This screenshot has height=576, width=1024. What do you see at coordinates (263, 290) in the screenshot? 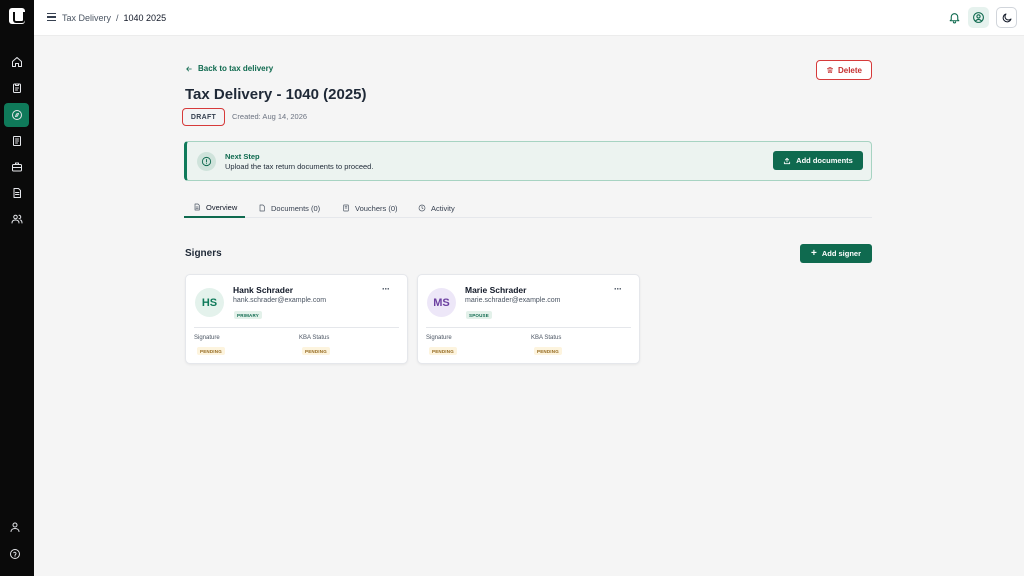
I see `signer-name: Hank Schrader` at bounding box center [263, 290].